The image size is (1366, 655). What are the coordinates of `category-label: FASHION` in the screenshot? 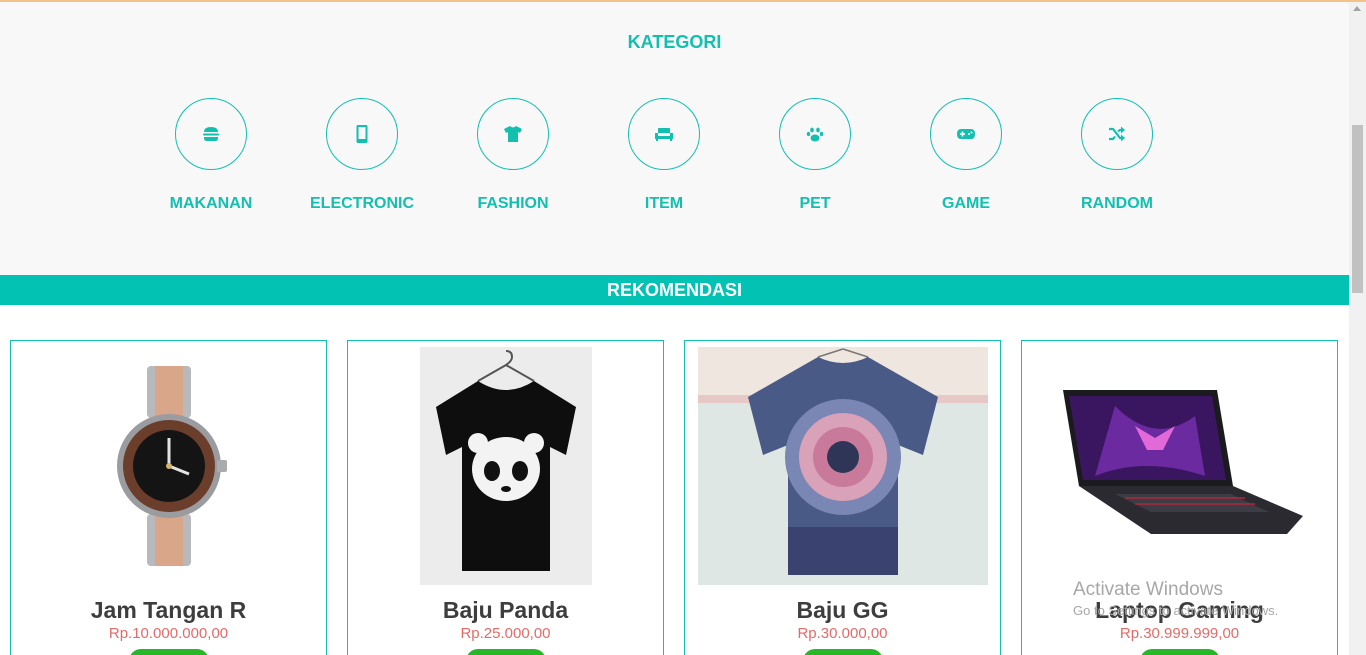 It's located at (513, 204).